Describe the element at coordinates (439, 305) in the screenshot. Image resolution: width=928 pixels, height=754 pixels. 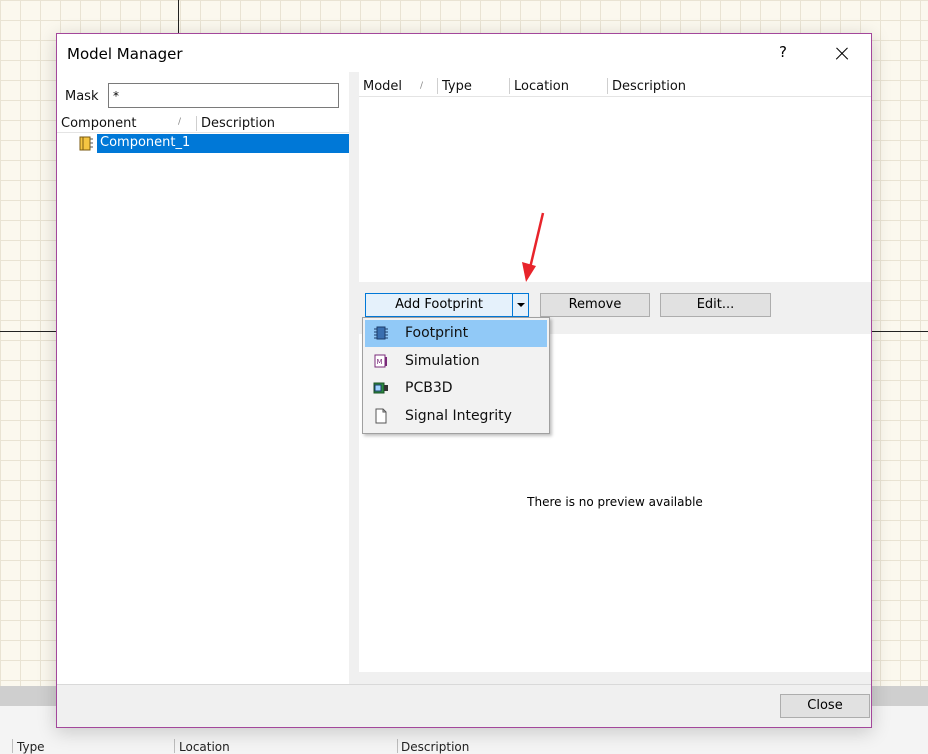
I see `add-footprint-button: Add Footprint` at that location.